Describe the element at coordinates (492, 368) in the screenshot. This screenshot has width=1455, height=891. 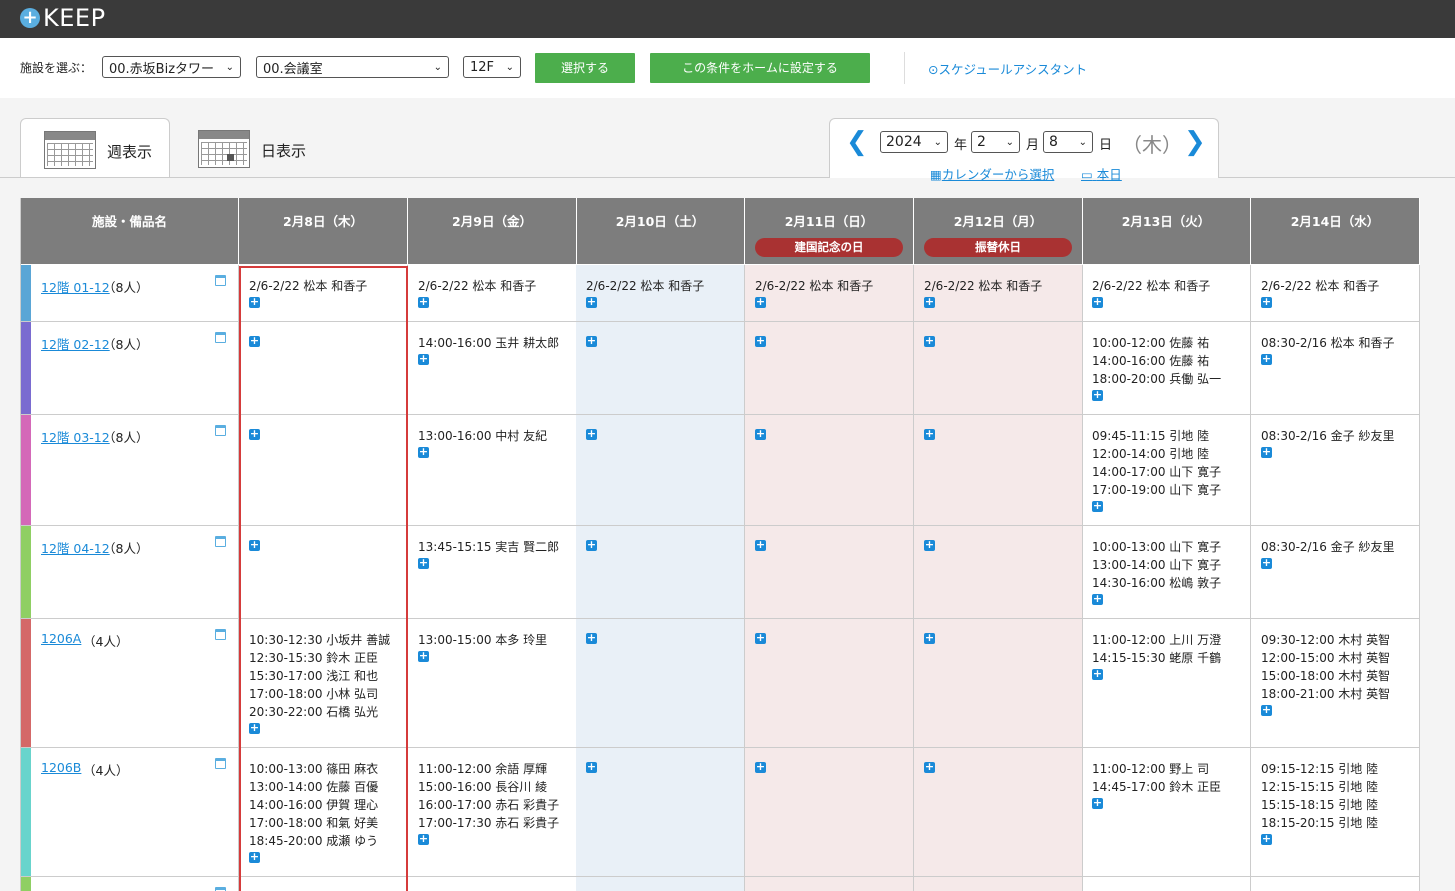
I see `schedule-cell: 14:00-16:00 玉井 耕太郎 +` at that location.